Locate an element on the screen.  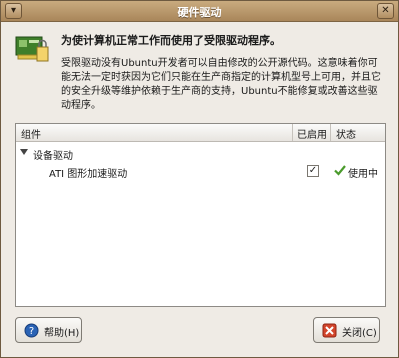
page-title: 为使计算机正常工作而使用了受限驱动程序。 is located at coordinates (171, 40).